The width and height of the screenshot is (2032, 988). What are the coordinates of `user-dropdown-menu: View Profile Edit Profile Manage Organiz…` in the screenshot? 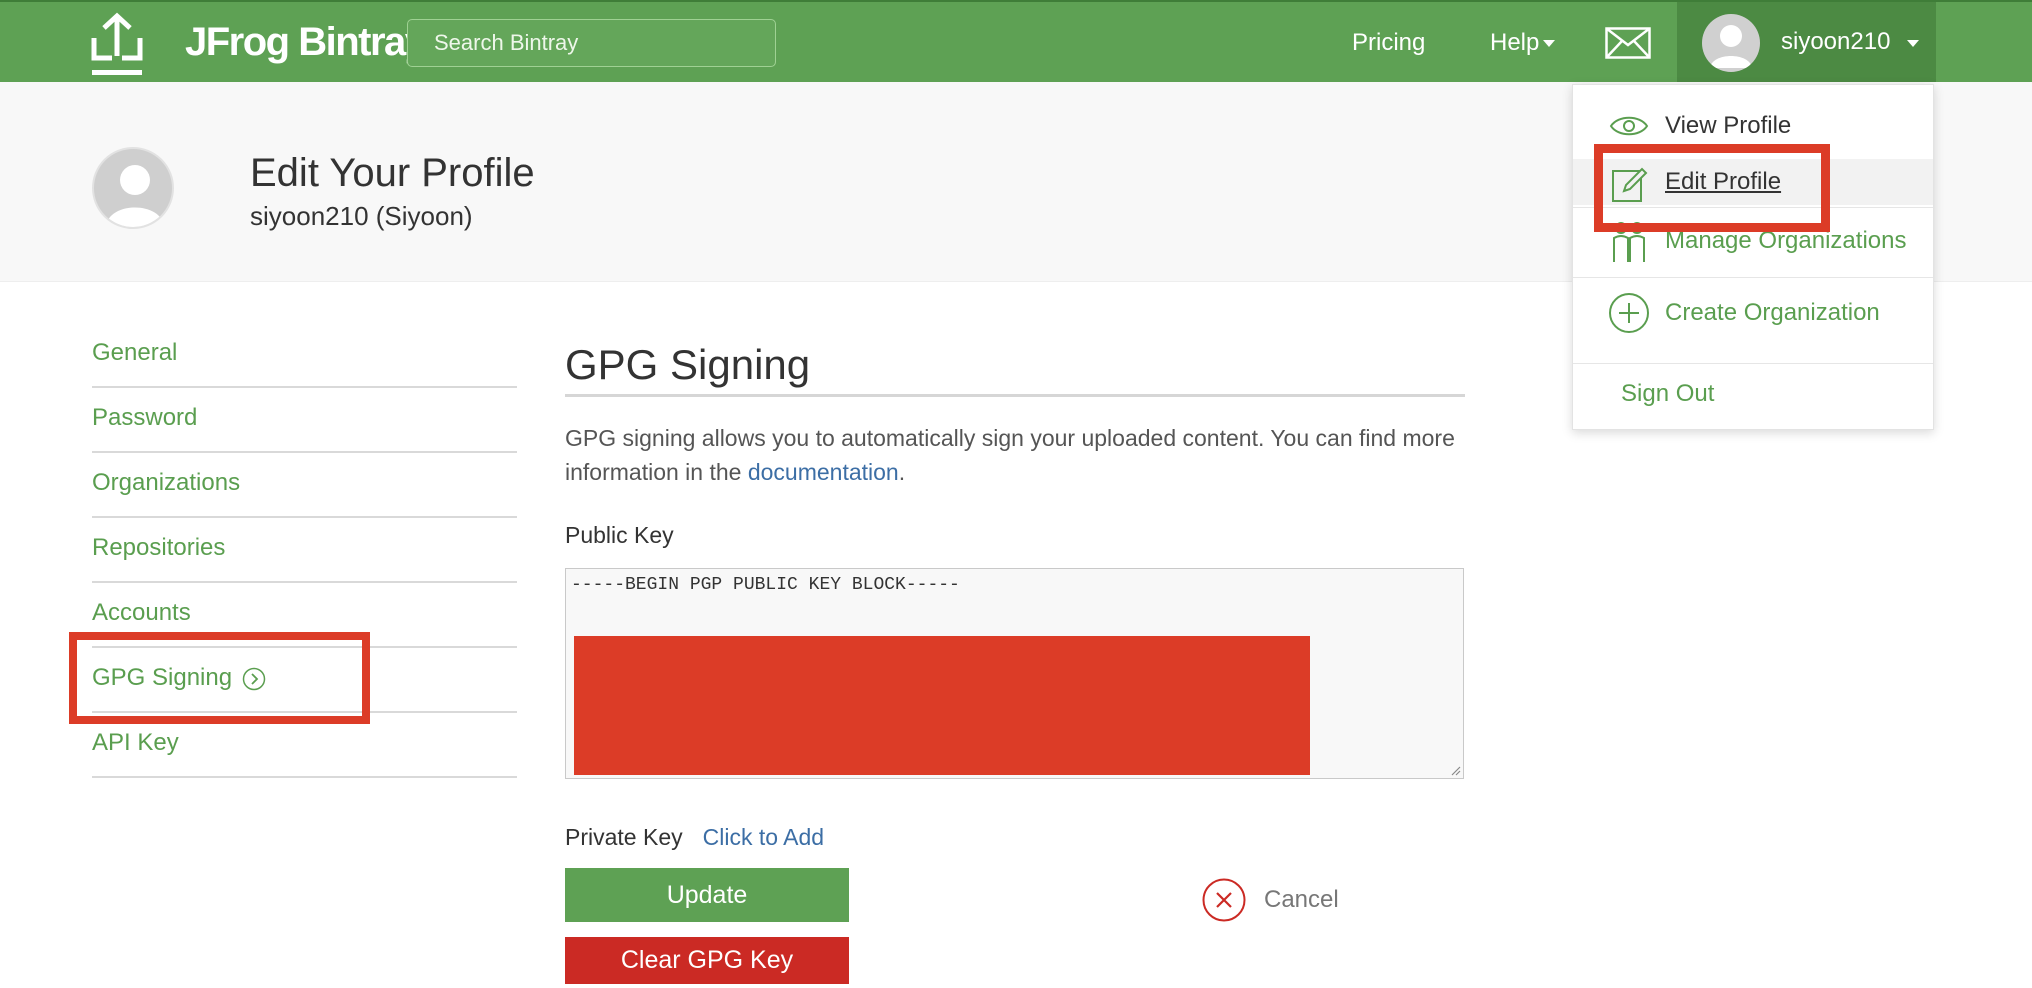 It's located at (1753, 257).